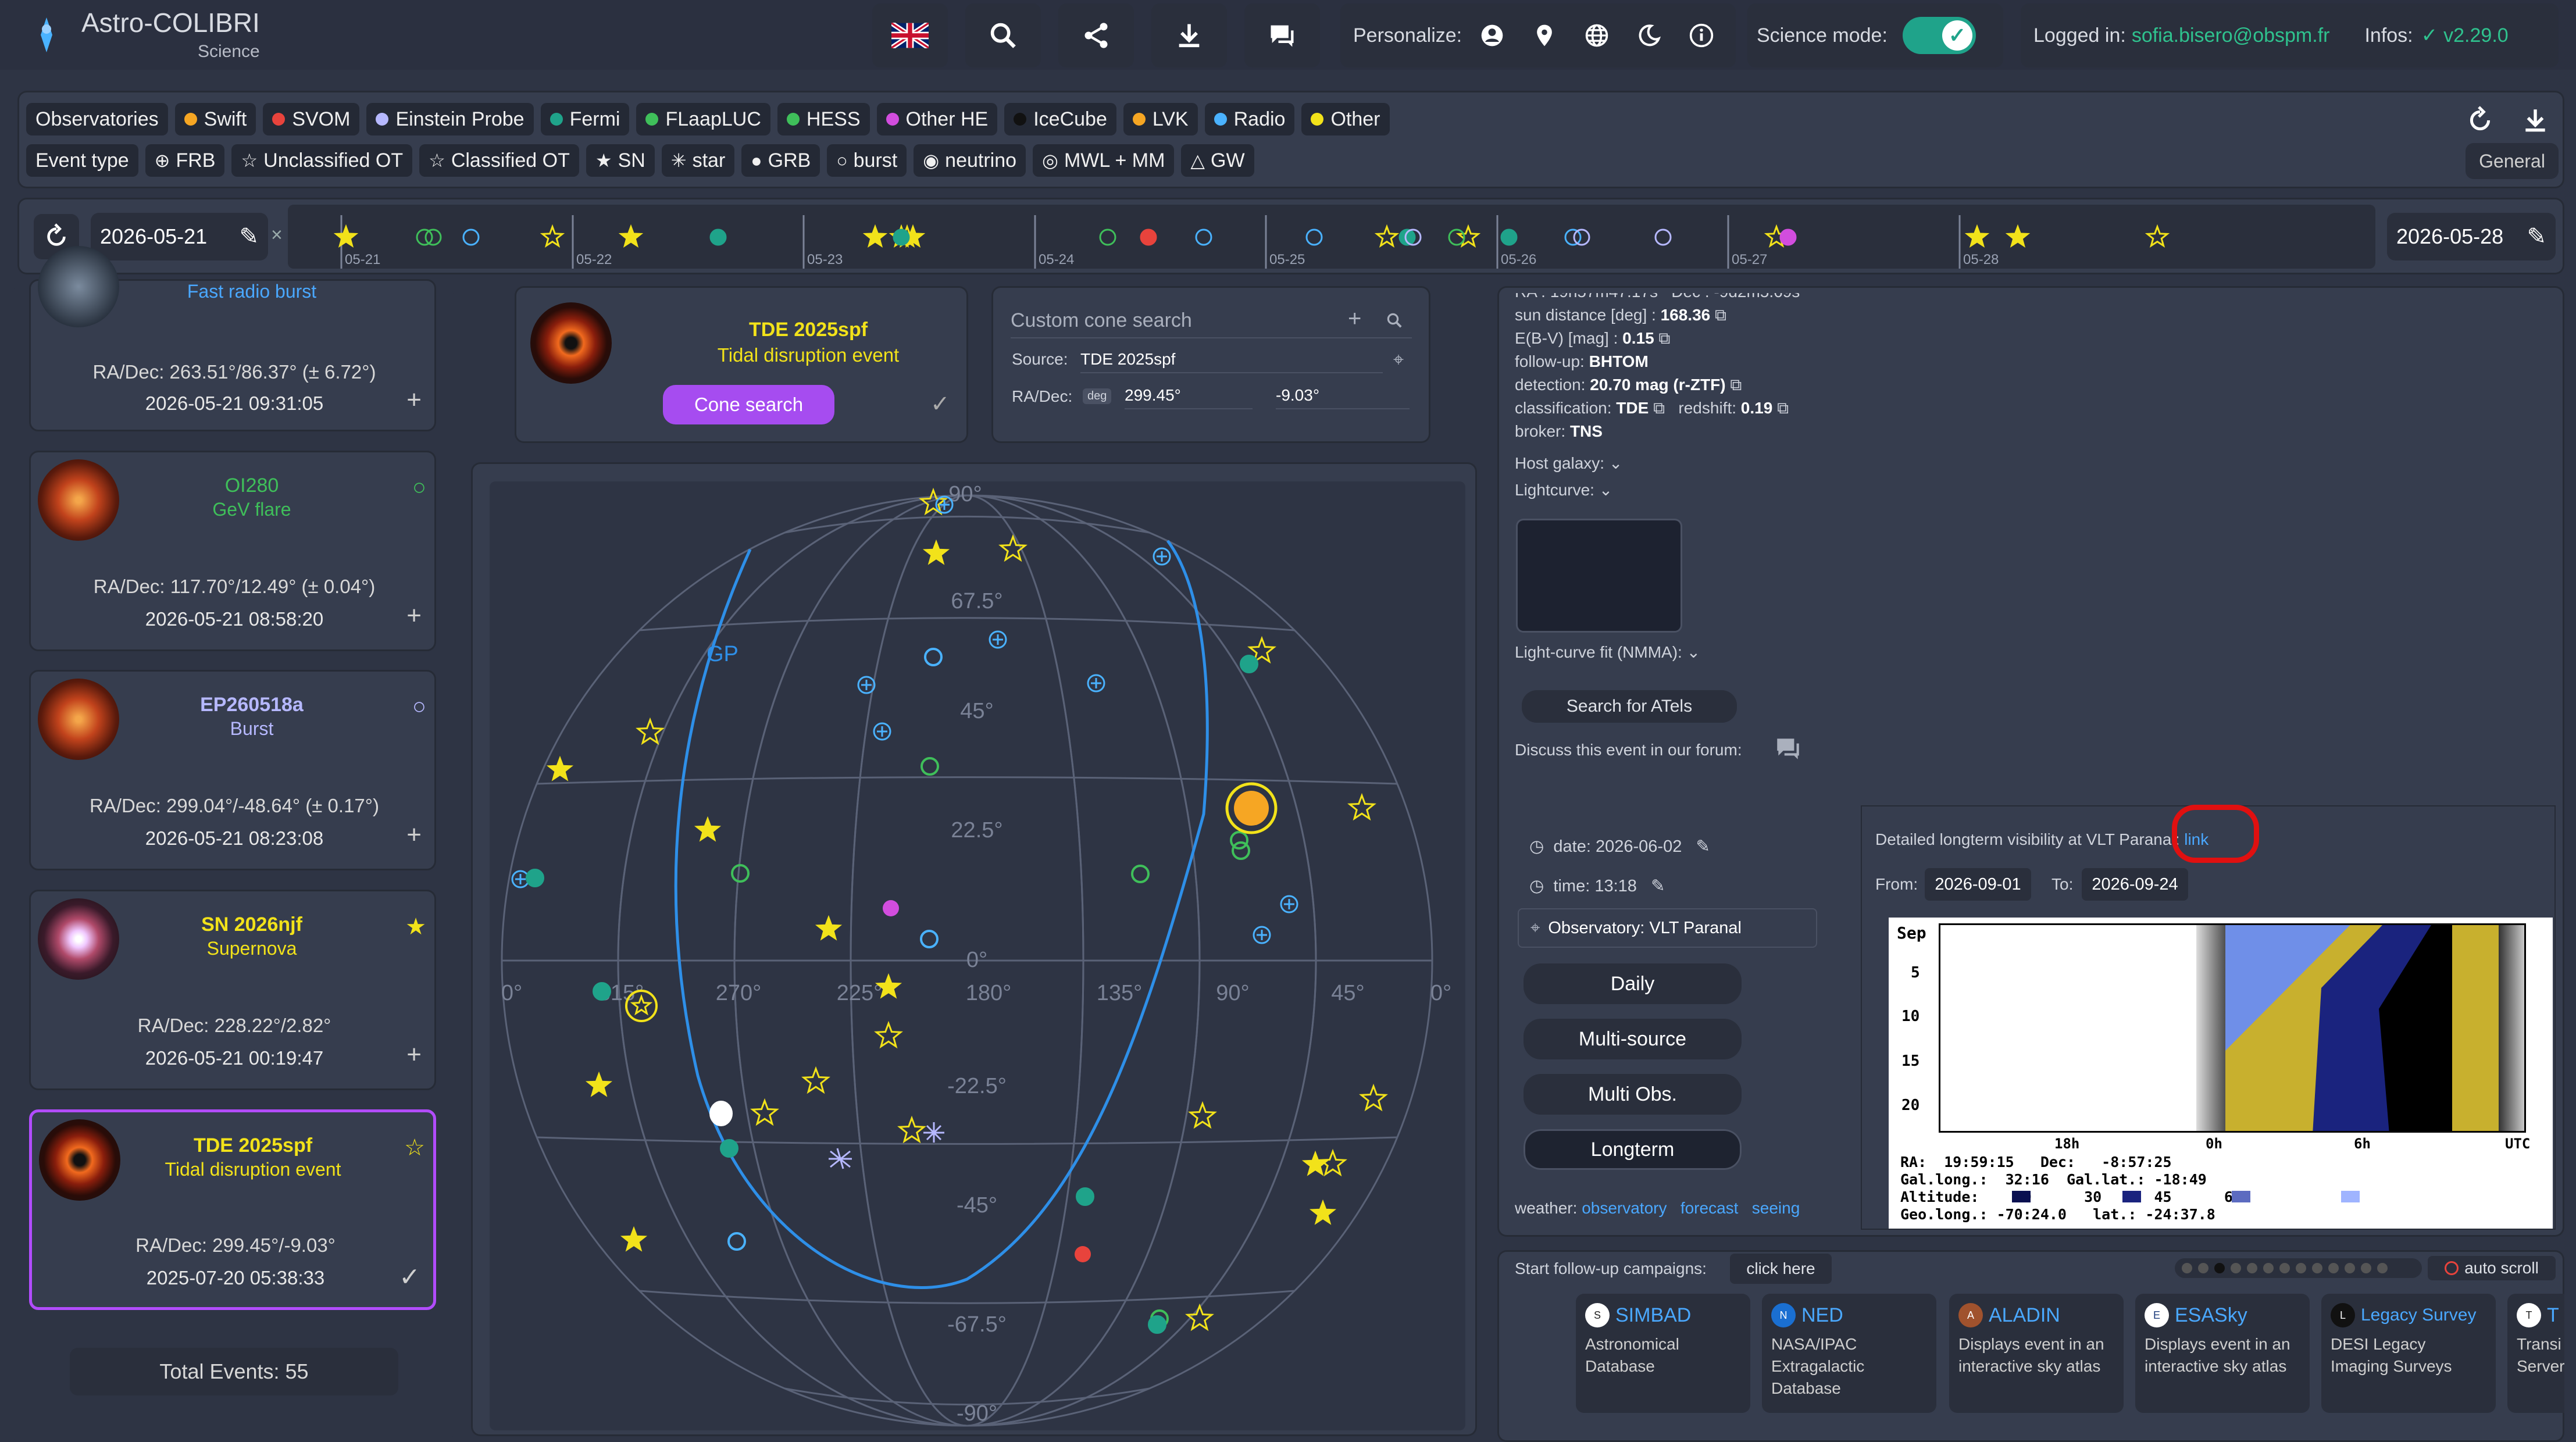  Describe the element at coordinates (1232, 361) in the screenshot. I see `cone-source-input: TDE 2025spf` at that location.